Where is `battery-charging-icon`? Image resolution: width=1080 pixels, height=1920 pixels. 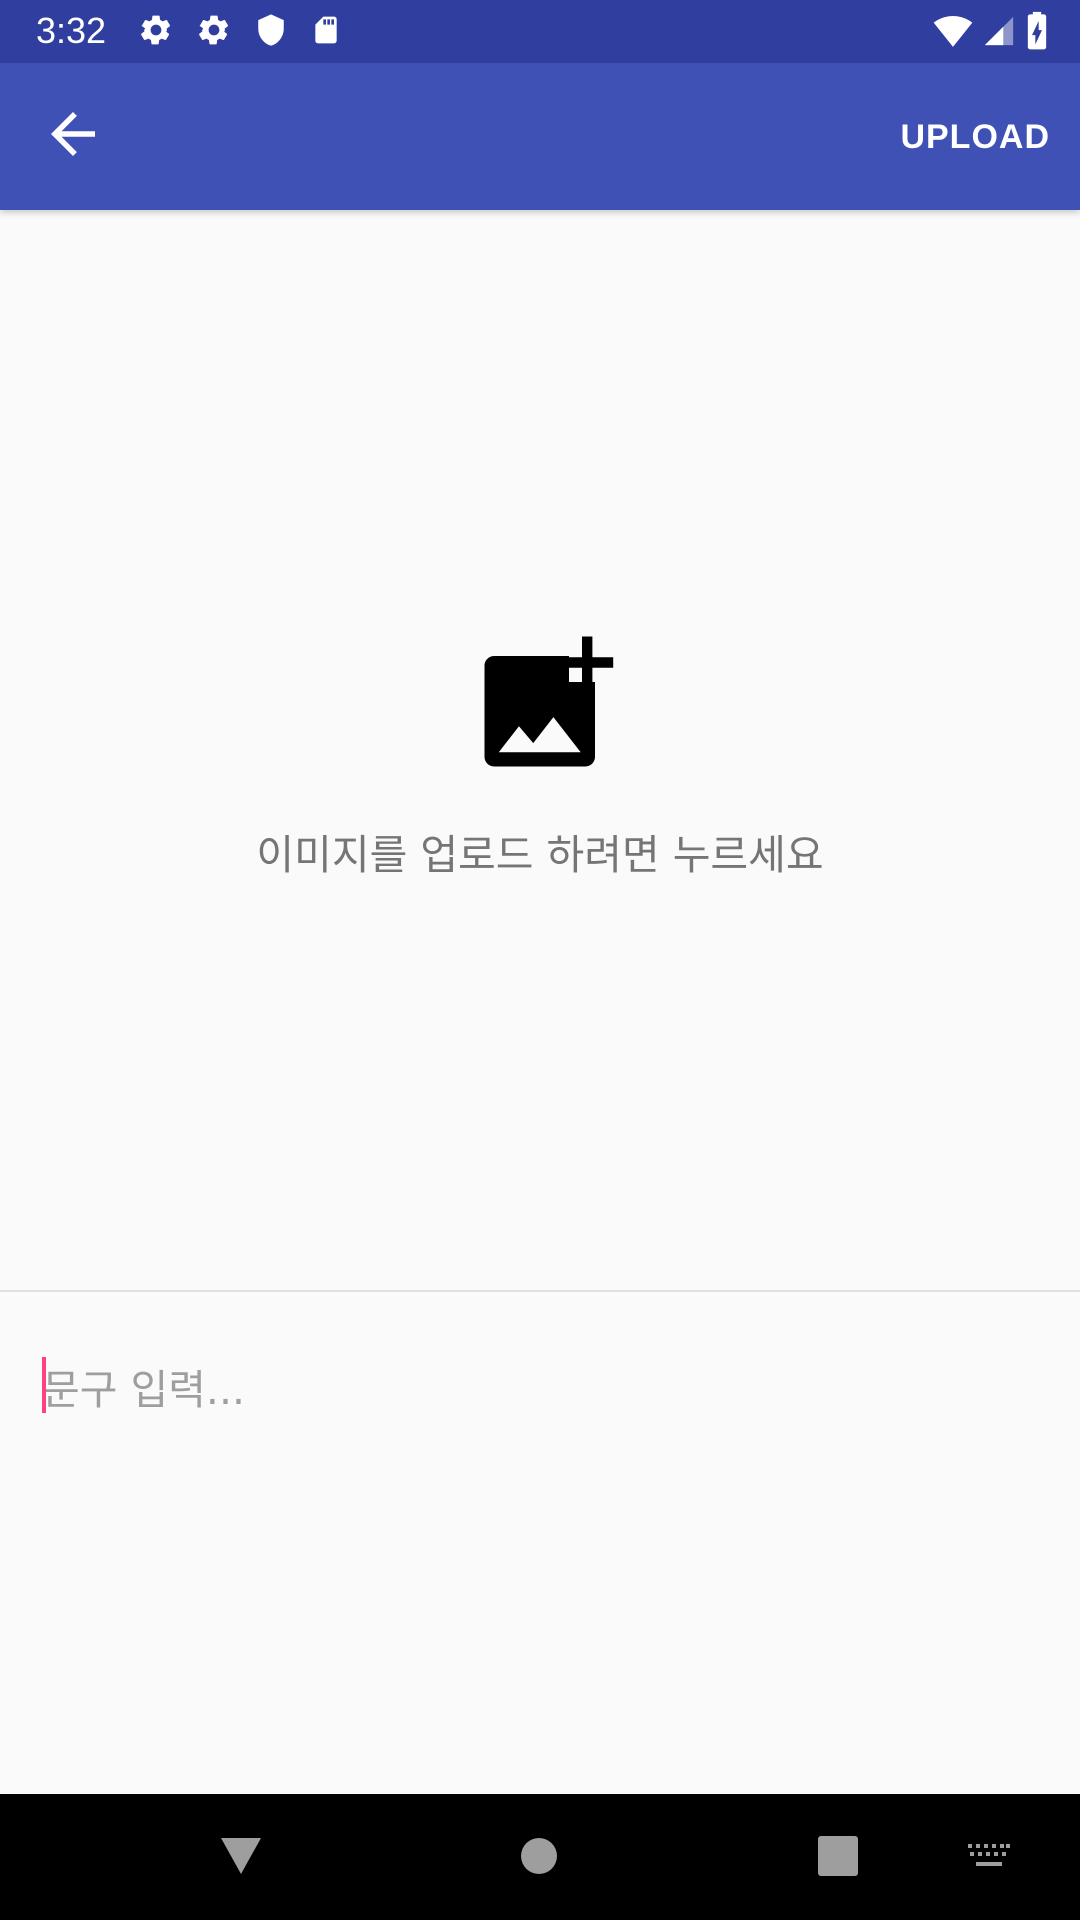
battery-charging-icon is located at coordinates (1037, 31).